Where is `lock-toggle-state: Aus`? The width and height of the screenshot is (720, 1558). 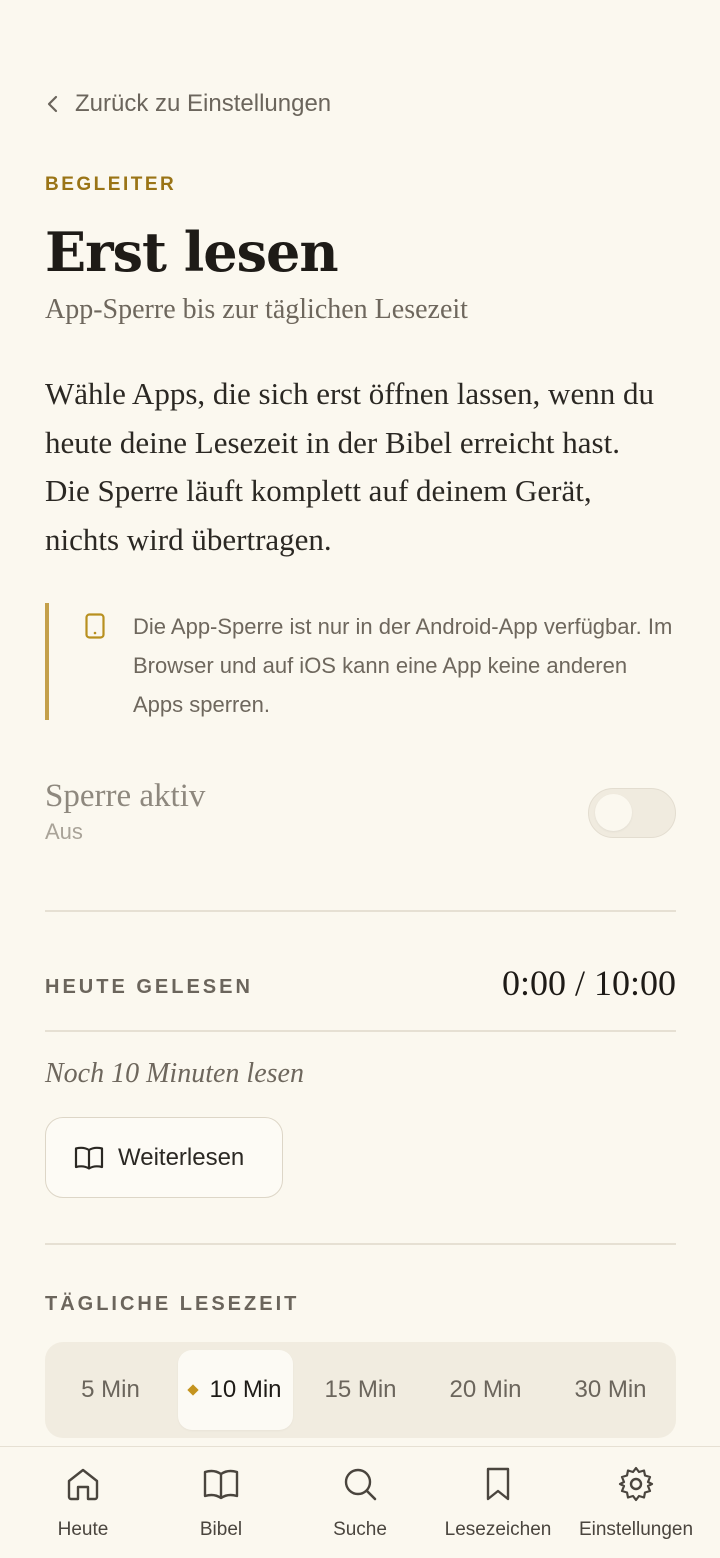
lock-toggle-state: Aus is located at coordinates (64, 831).